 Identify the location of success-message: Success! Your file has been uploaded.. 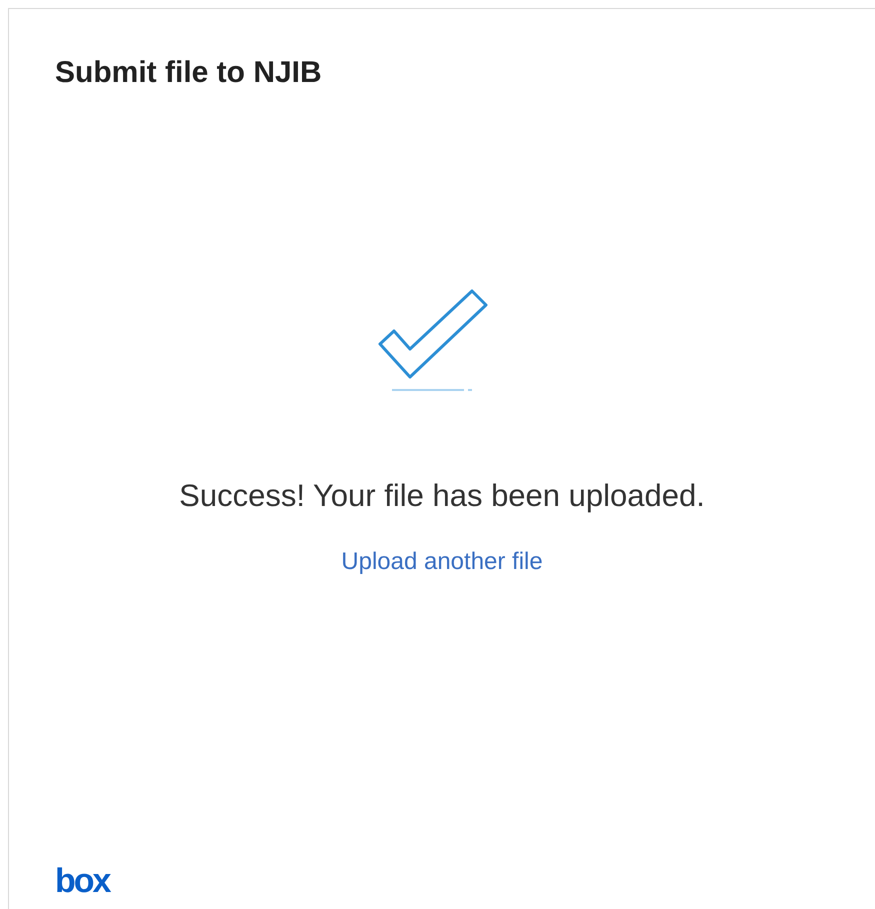
(442, 496).